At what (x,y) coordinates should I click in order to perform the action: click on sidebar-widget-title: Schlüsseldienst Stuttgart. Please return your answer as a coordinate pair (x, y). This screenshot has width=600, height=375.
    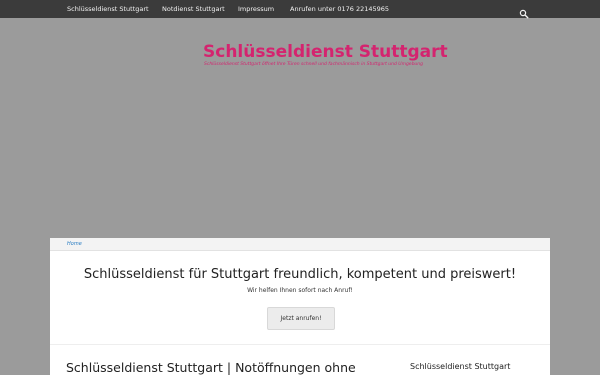
    Looking at the image, I should click on (460, 366).